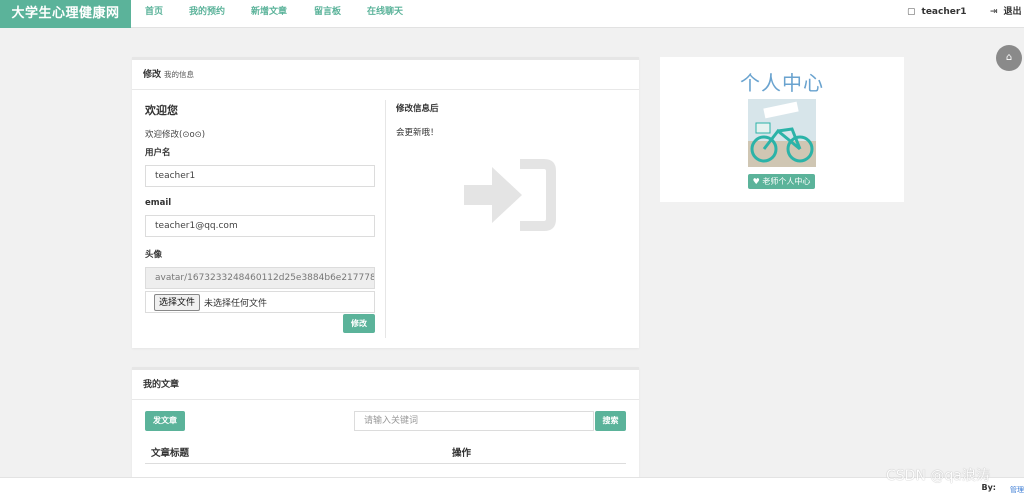 This screenshot has width=1024, height=495. I want to click on hint-title: 修改信息后, so click(417, 109).